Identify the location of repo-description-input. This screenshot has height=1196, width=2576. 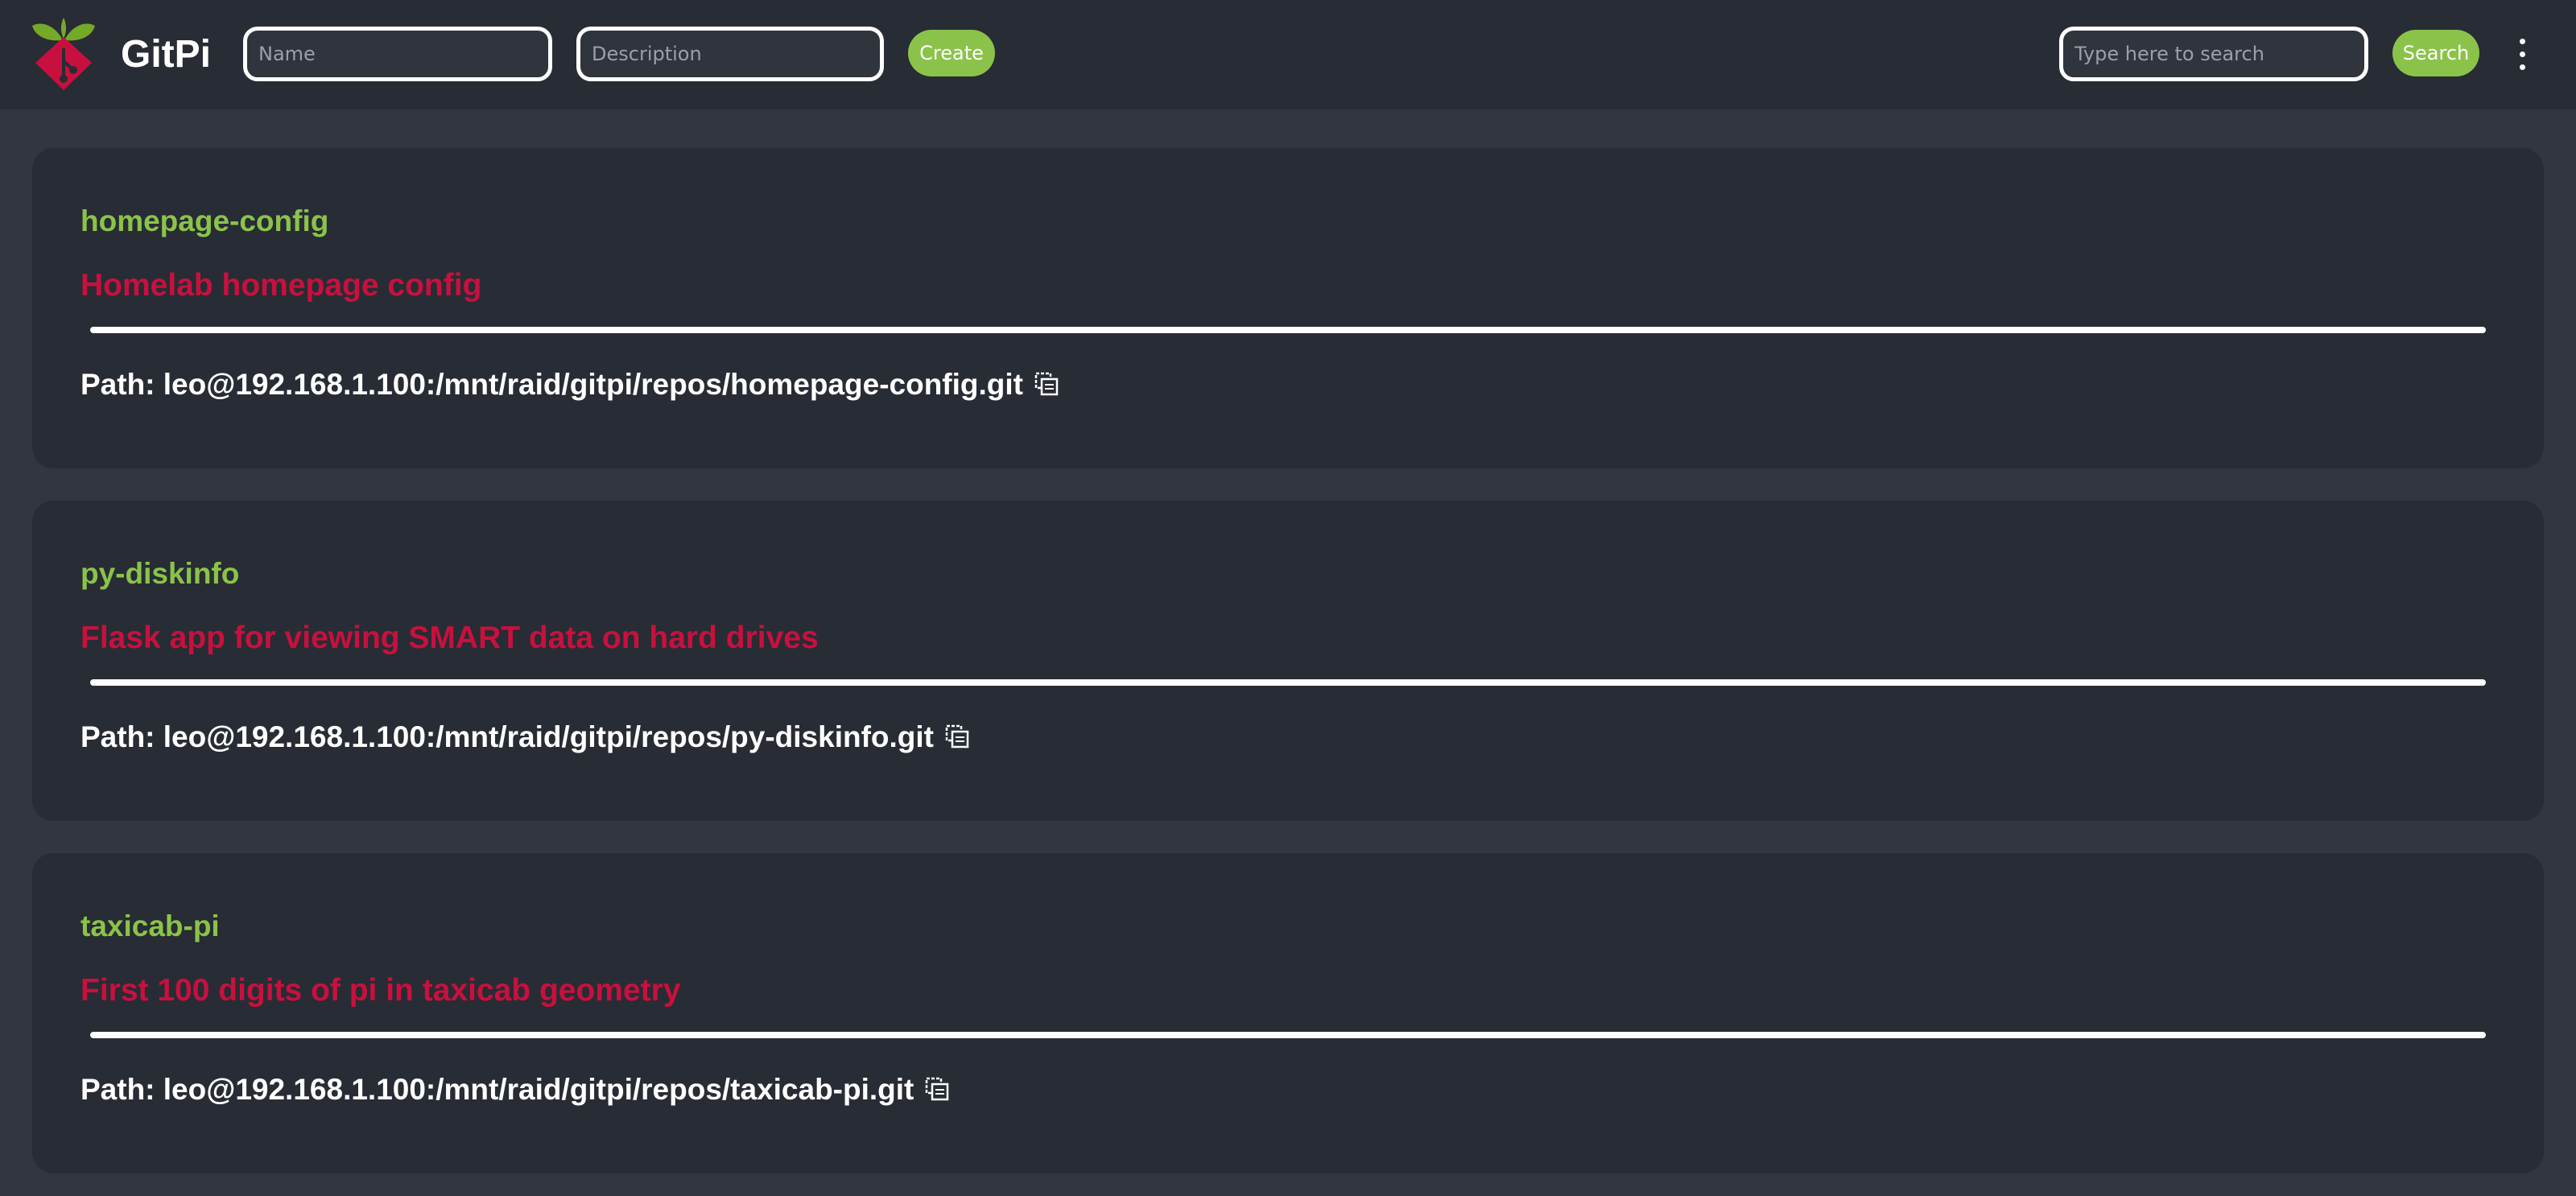
(730, 54).